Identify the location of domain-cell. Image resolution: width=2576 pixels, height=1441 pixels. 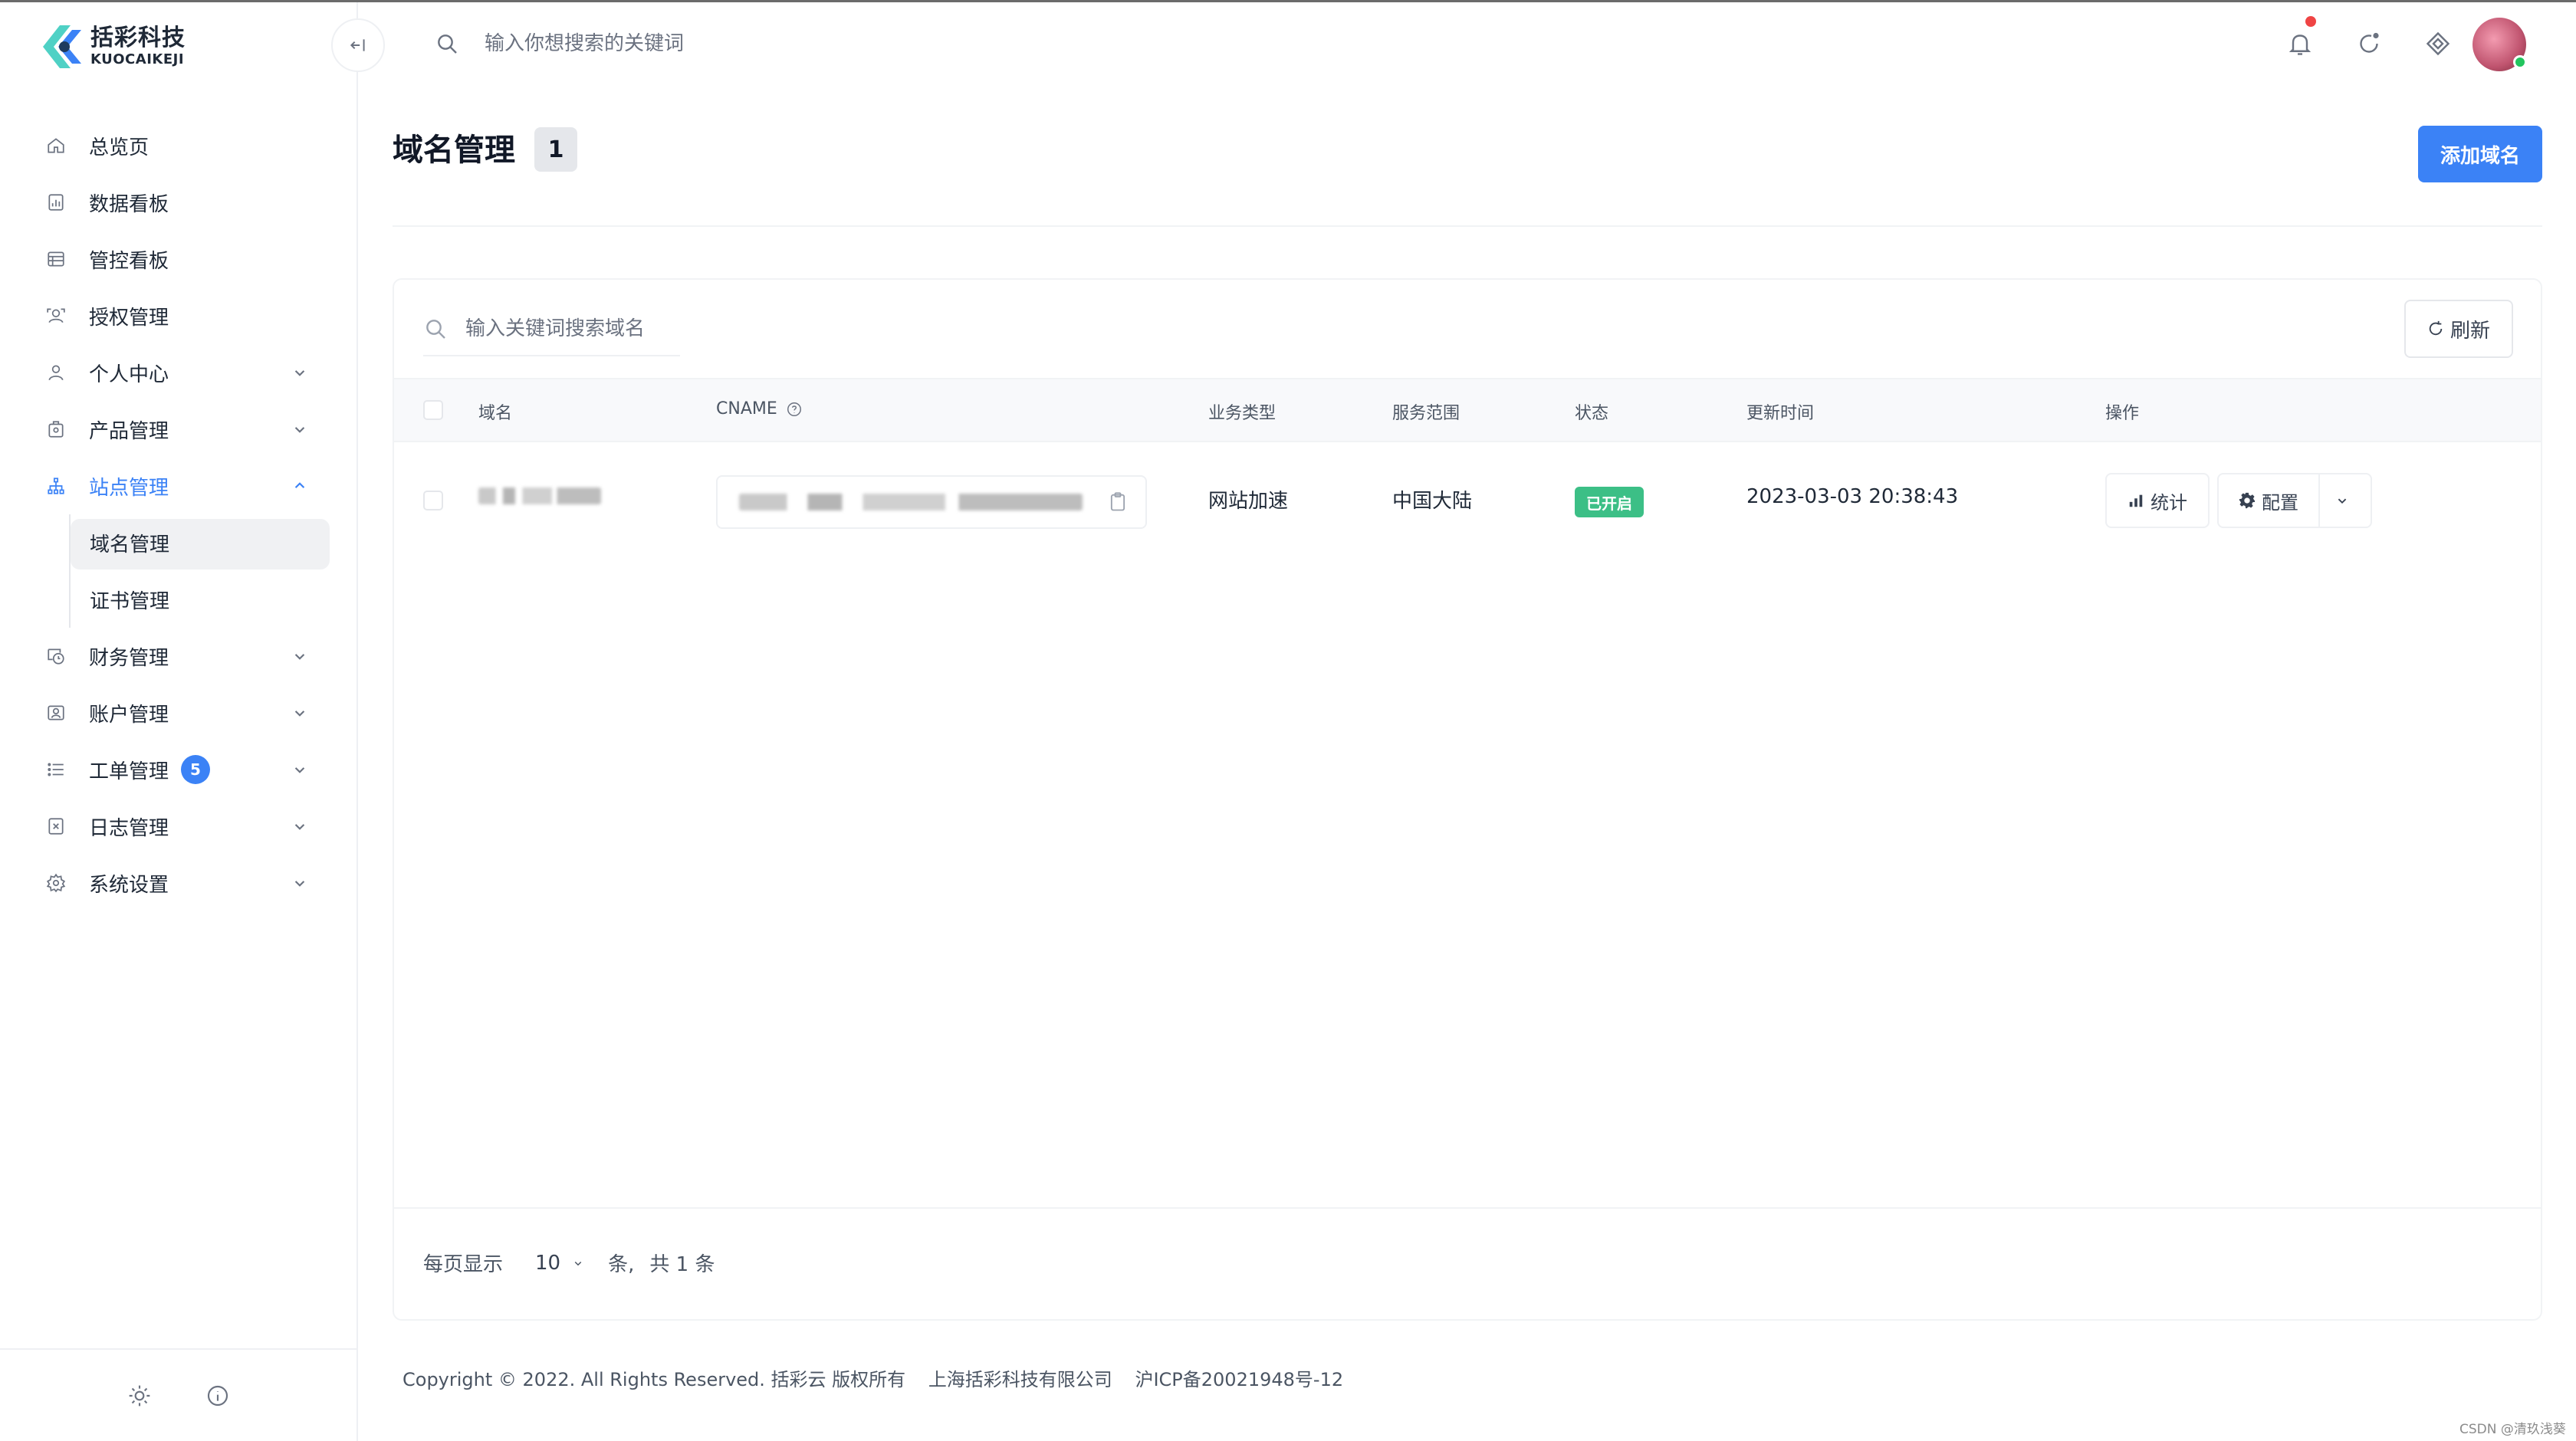
(539, 498).